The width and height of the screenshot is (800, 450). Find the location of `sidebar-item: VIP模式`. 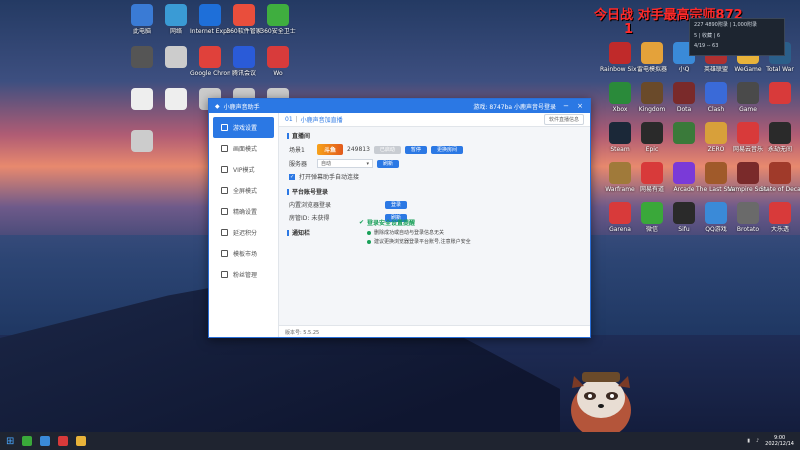

sidebar-item: VIP模式 is located at coordinates (243, 169).